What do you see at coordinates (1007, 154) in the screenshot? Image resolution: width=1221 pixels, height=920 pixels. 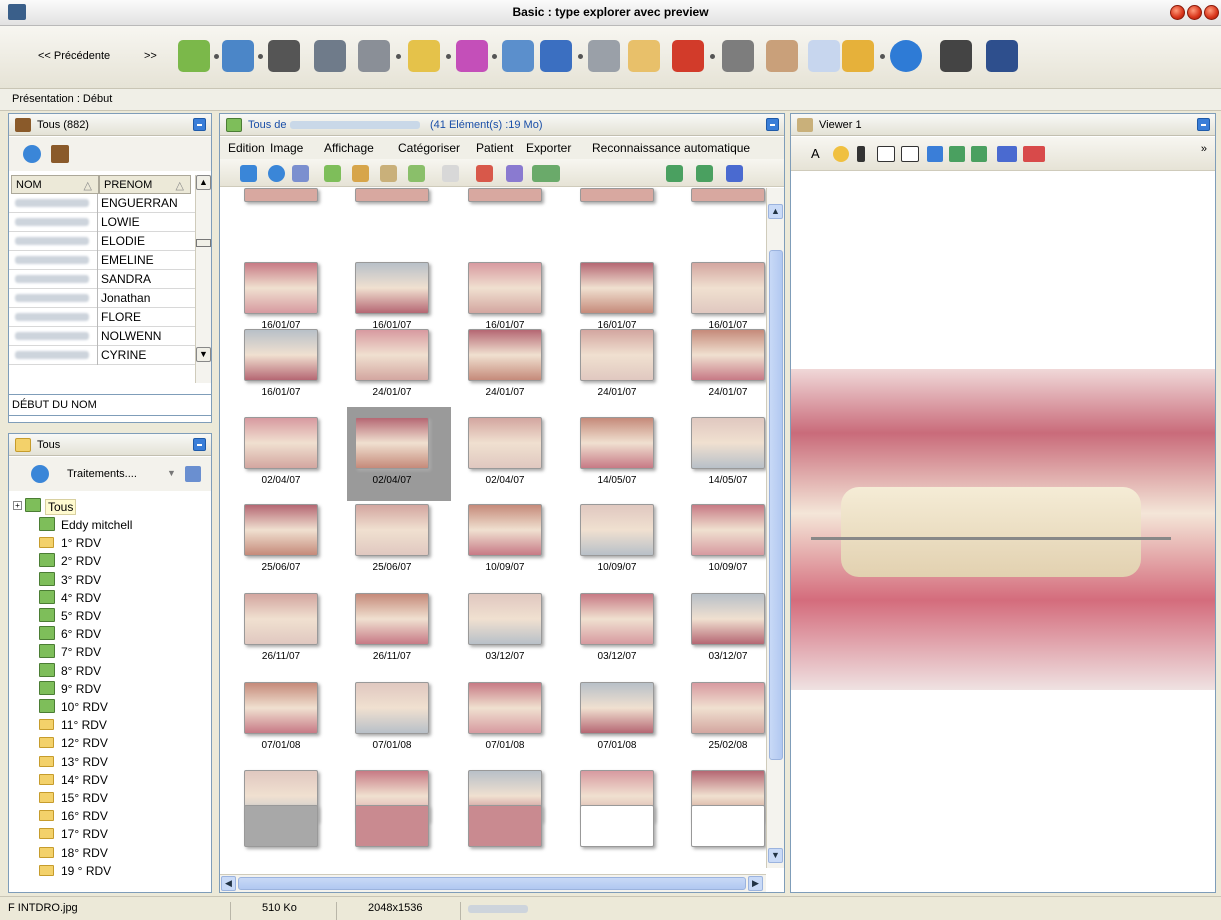 I see `chart-icon` at bounding box center [1007, 154].